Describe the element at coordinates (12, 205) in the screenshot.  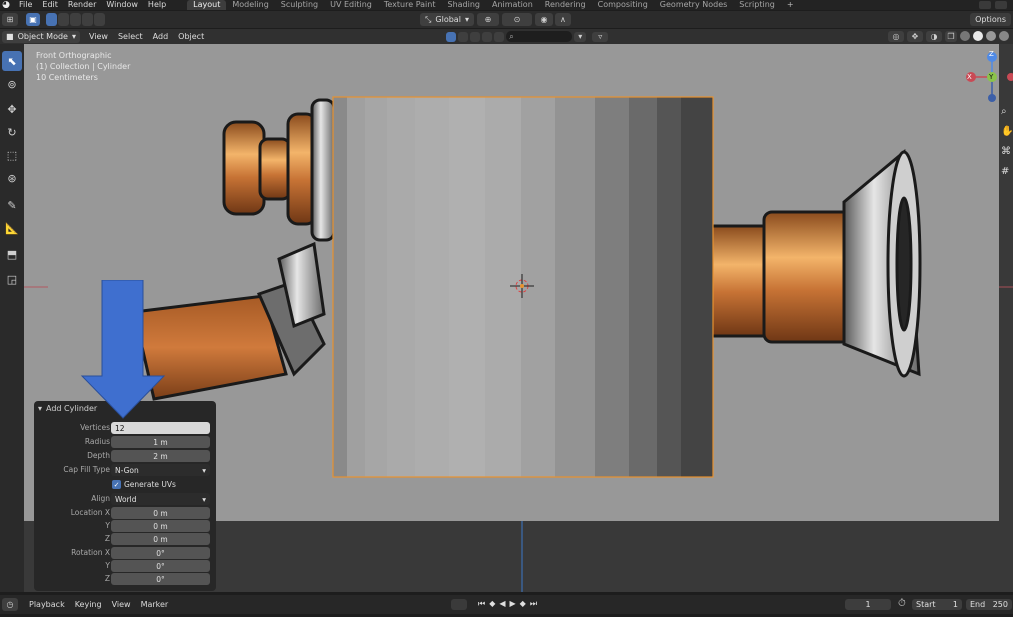
I see `annotate-icon: ✎` at that location.